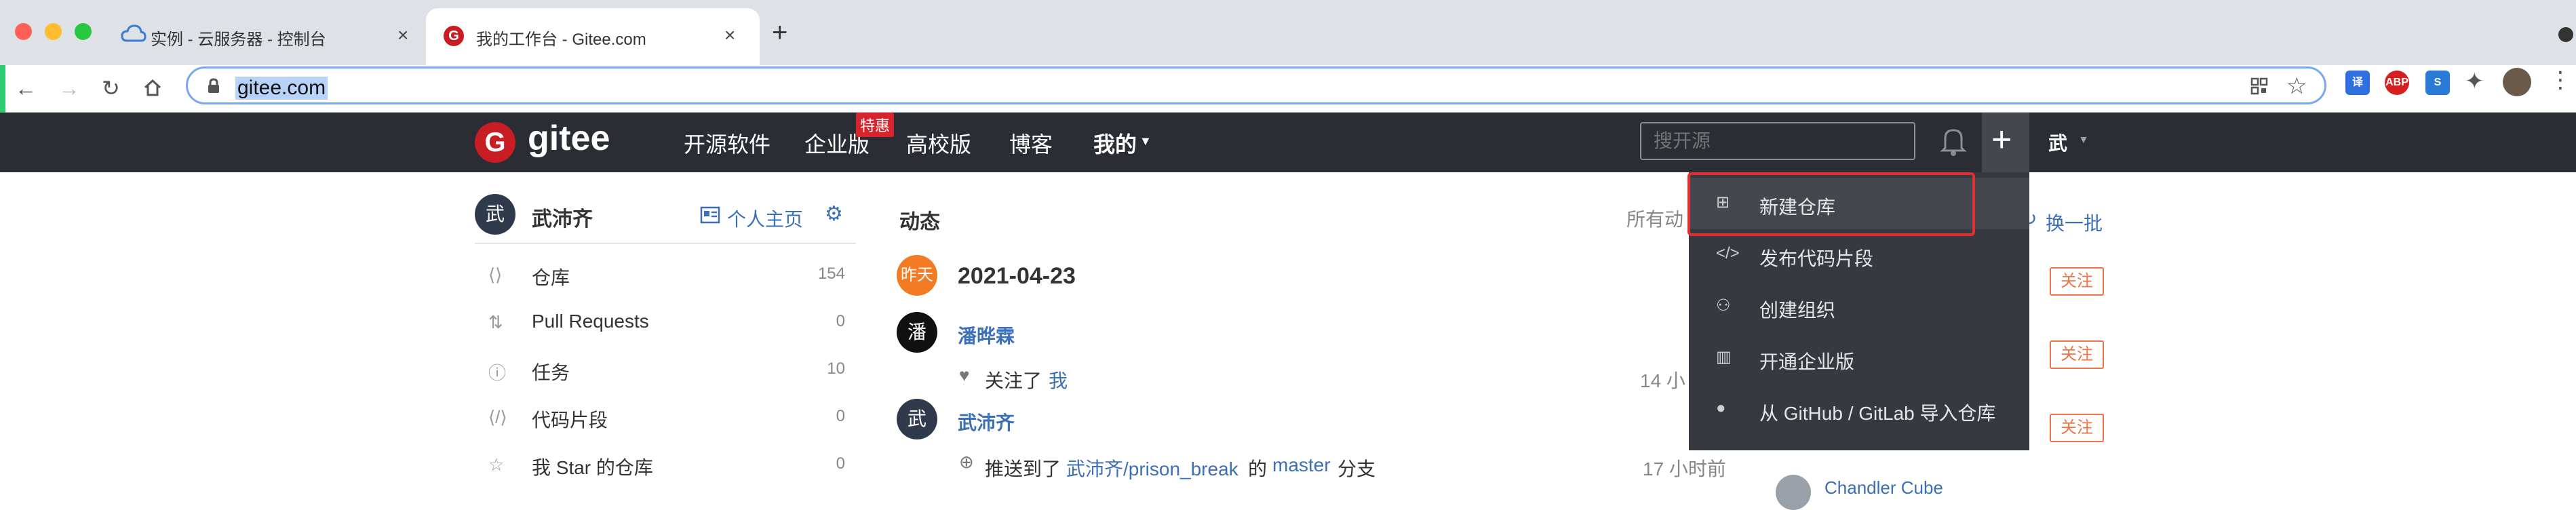 The image size is (2576, 510). Describe the element at coordinates (592, 468) in the screenshot. I see `sidebar-item-label: 我 Star 的仓库` at that location.